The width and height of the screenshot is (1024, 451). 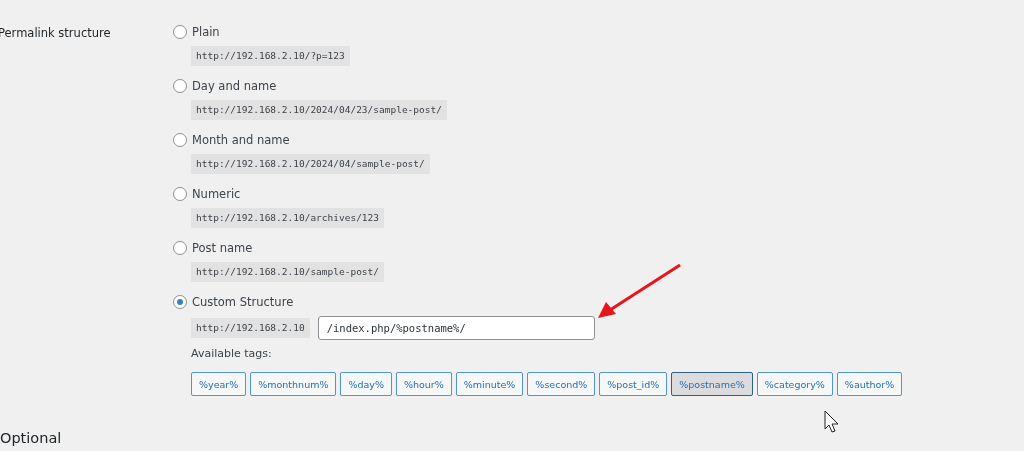 I want to click on tag-button: %postname%, so click(x=712, y=384).